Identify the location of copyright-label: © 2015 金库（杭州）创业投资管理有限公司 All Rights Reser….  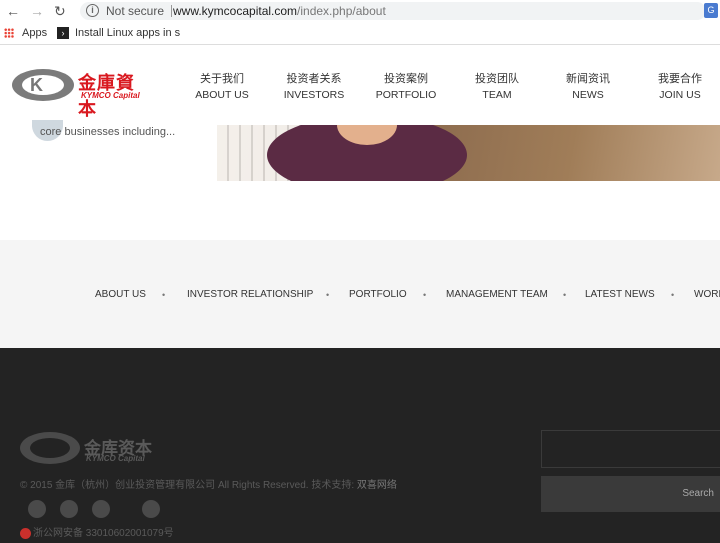
(187, 485).